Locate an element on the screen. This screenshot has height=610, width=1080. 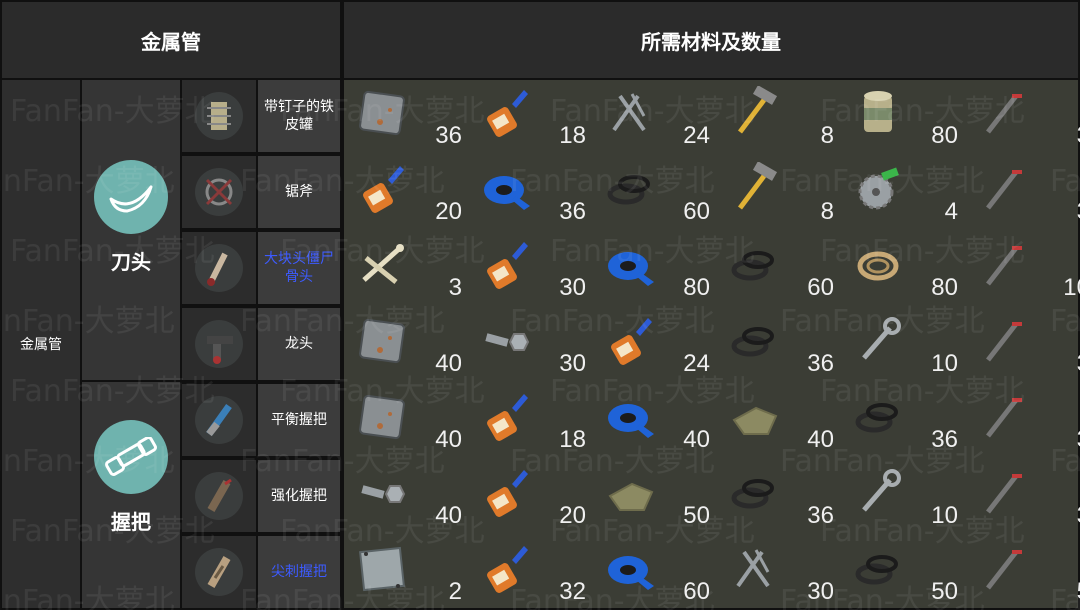
material-slot: 32 is located at coordinates (532, 572).